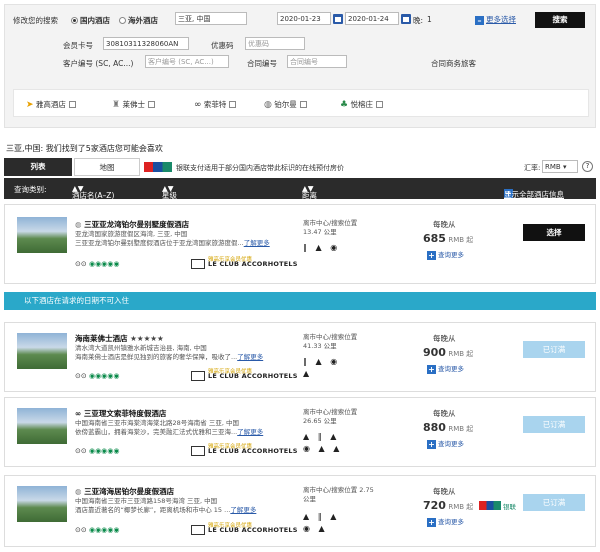 This screenshot has width=600, height=552. Describe the element at coordinates (51, 104) in the screenshot. I see `brand-accor: ➤ 雅高酒店` at that location.